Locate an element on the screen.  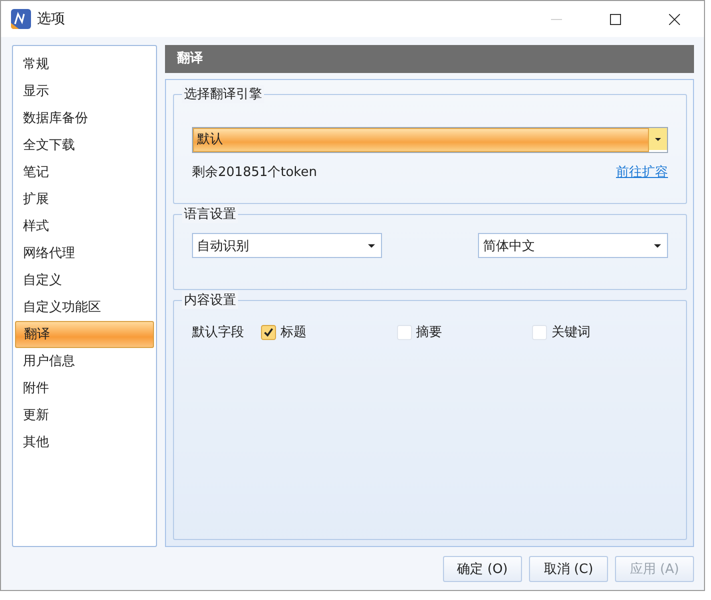
expand-link: 前往扩容 is located at coordinates (642, 172).